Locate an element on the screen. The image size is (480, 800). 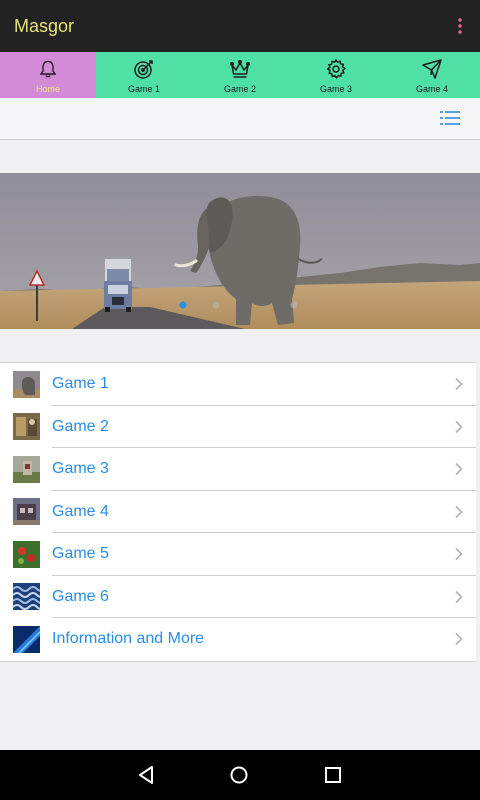
tab-label: Game 2 is located at coordinates (239, 89).